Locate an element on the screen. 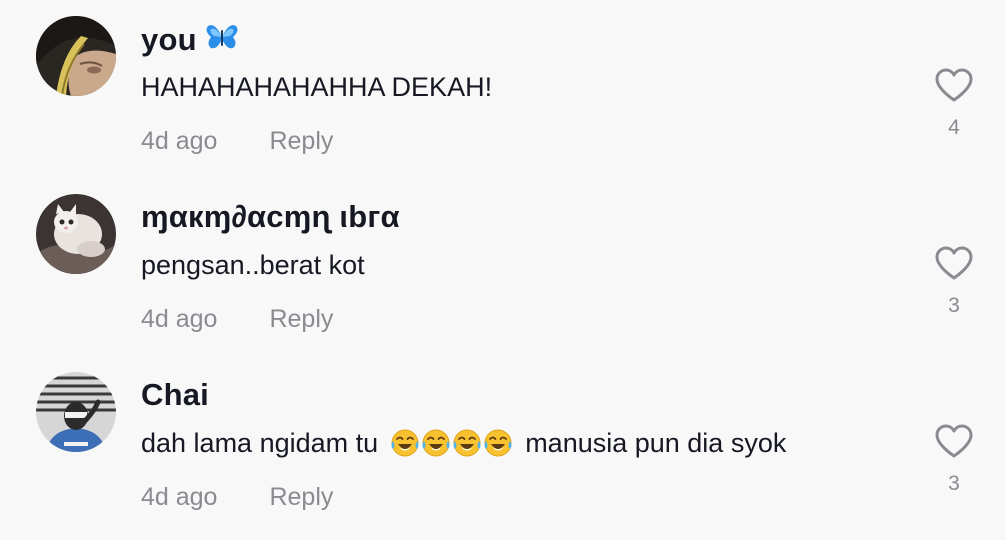 This screenshot has height=540, width=1006. comment-text: HAHAHAHAHAHHA DEKAH! is located at coordinates (317, 87).